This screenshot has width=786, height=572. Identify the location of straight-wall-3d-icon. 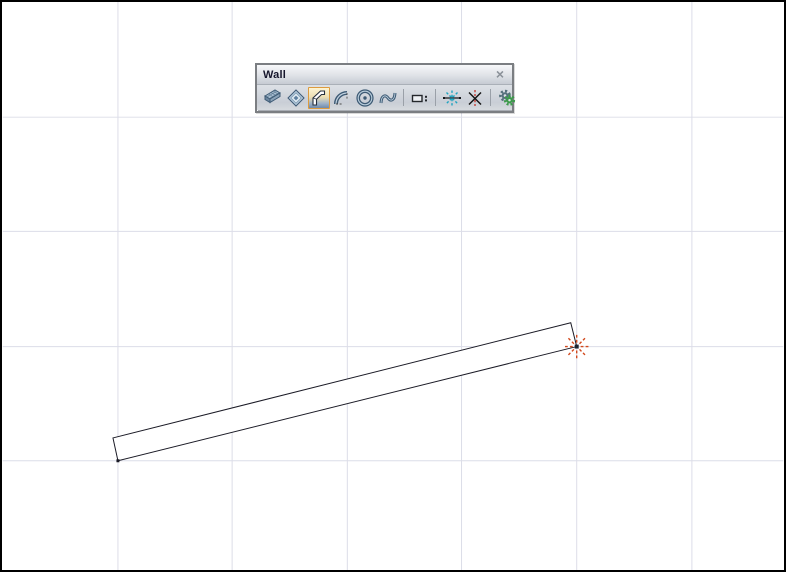
(272, 95).